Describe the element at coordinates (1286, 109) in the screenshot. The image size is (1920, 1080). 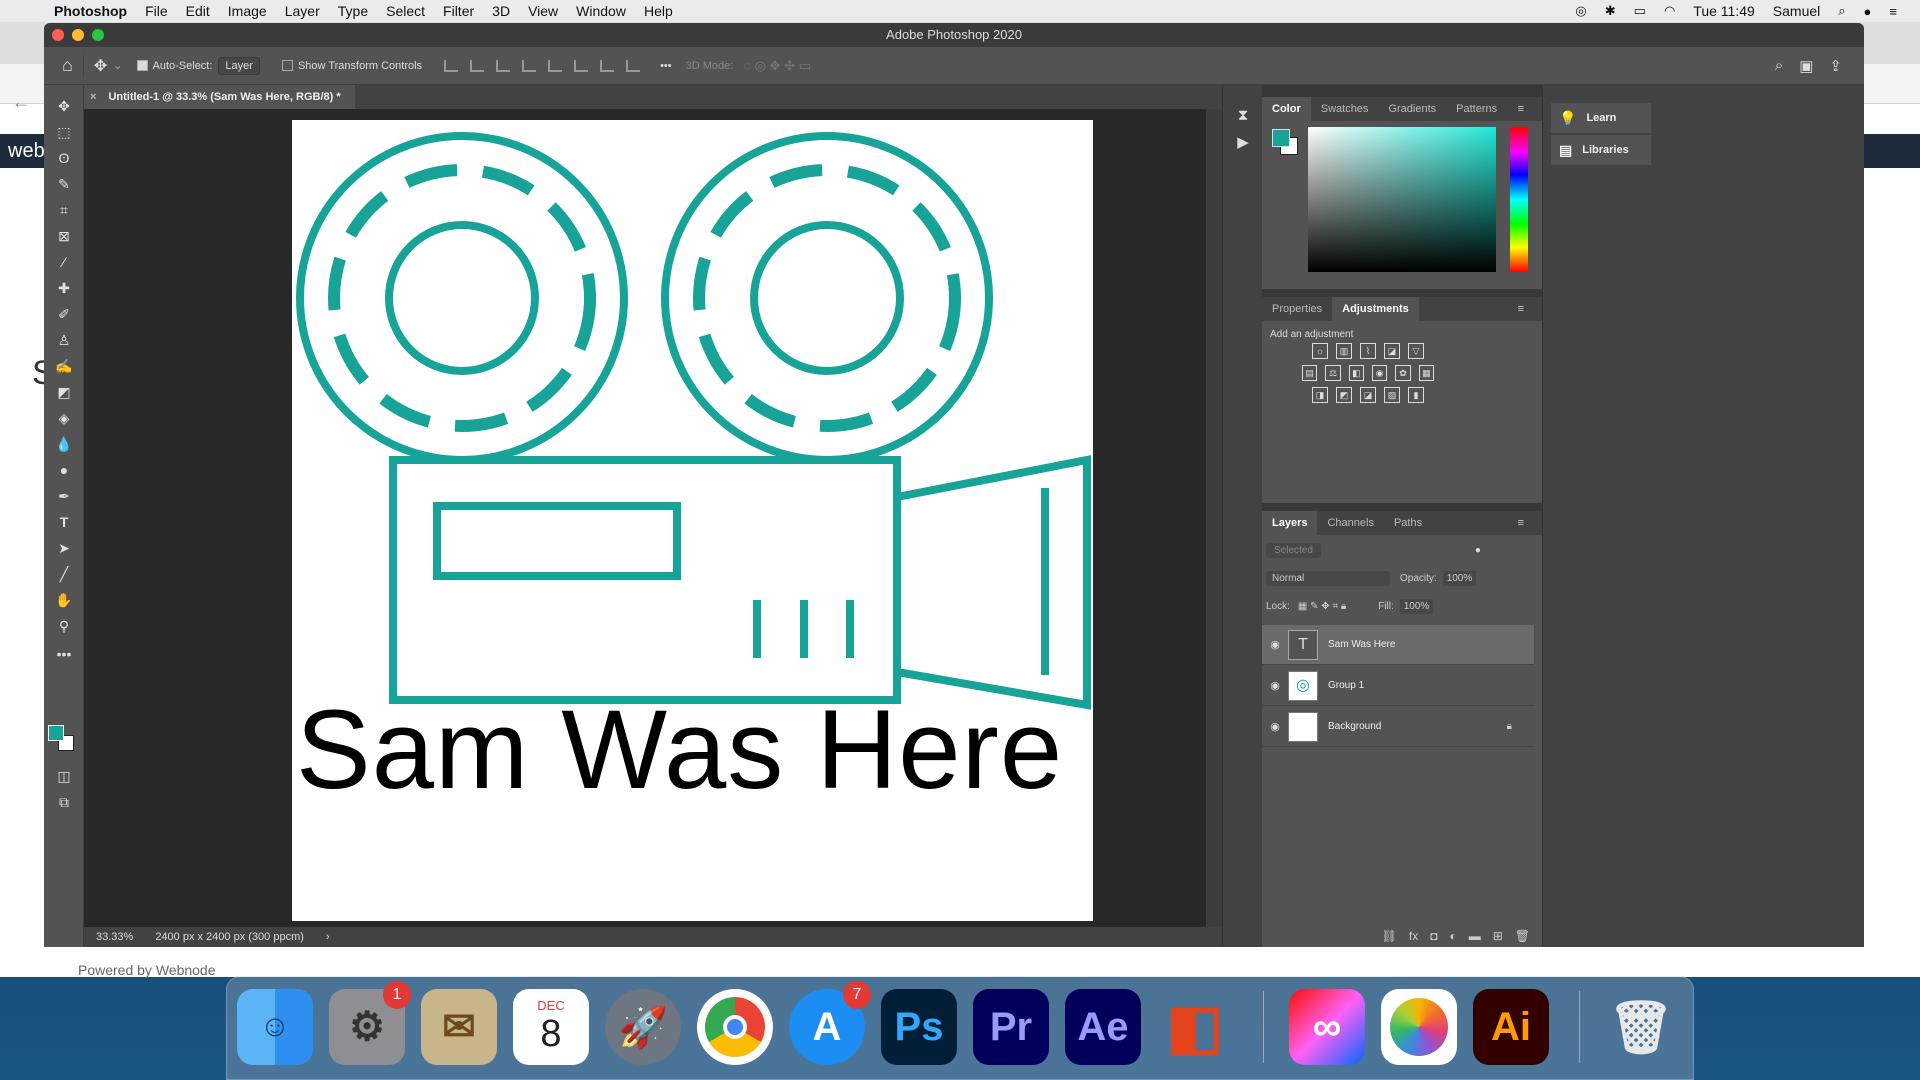
I see `tab-color: Color` at that location.